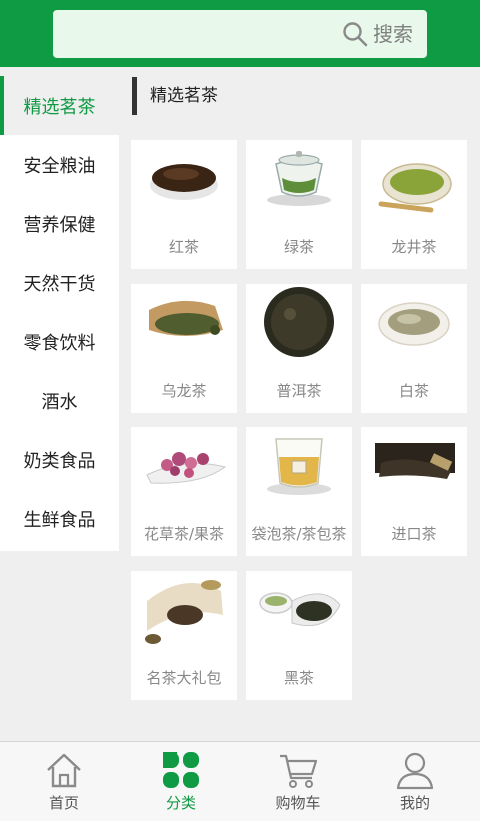 The width and height of the screenshot is (480, 821). I want to click on sidebar-item-label: 精选茗茶, so click(59, 107).